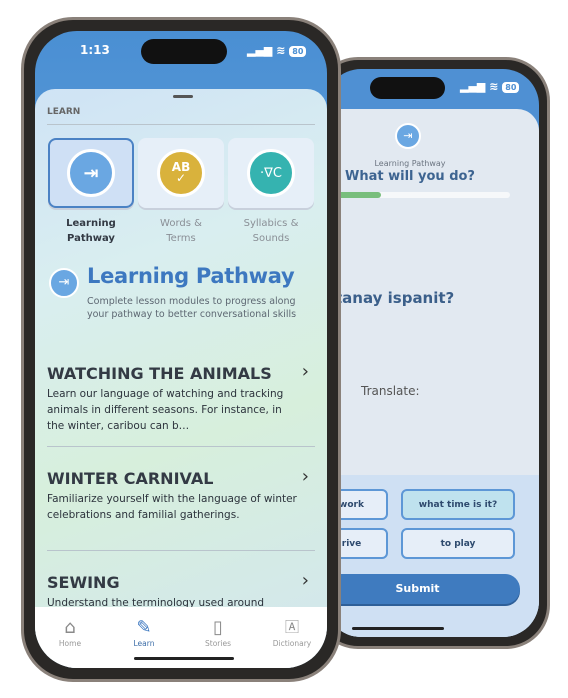 This screenshot has width=568, height=698. I want to click on lesson-title: SEWING, so click(83, 582).